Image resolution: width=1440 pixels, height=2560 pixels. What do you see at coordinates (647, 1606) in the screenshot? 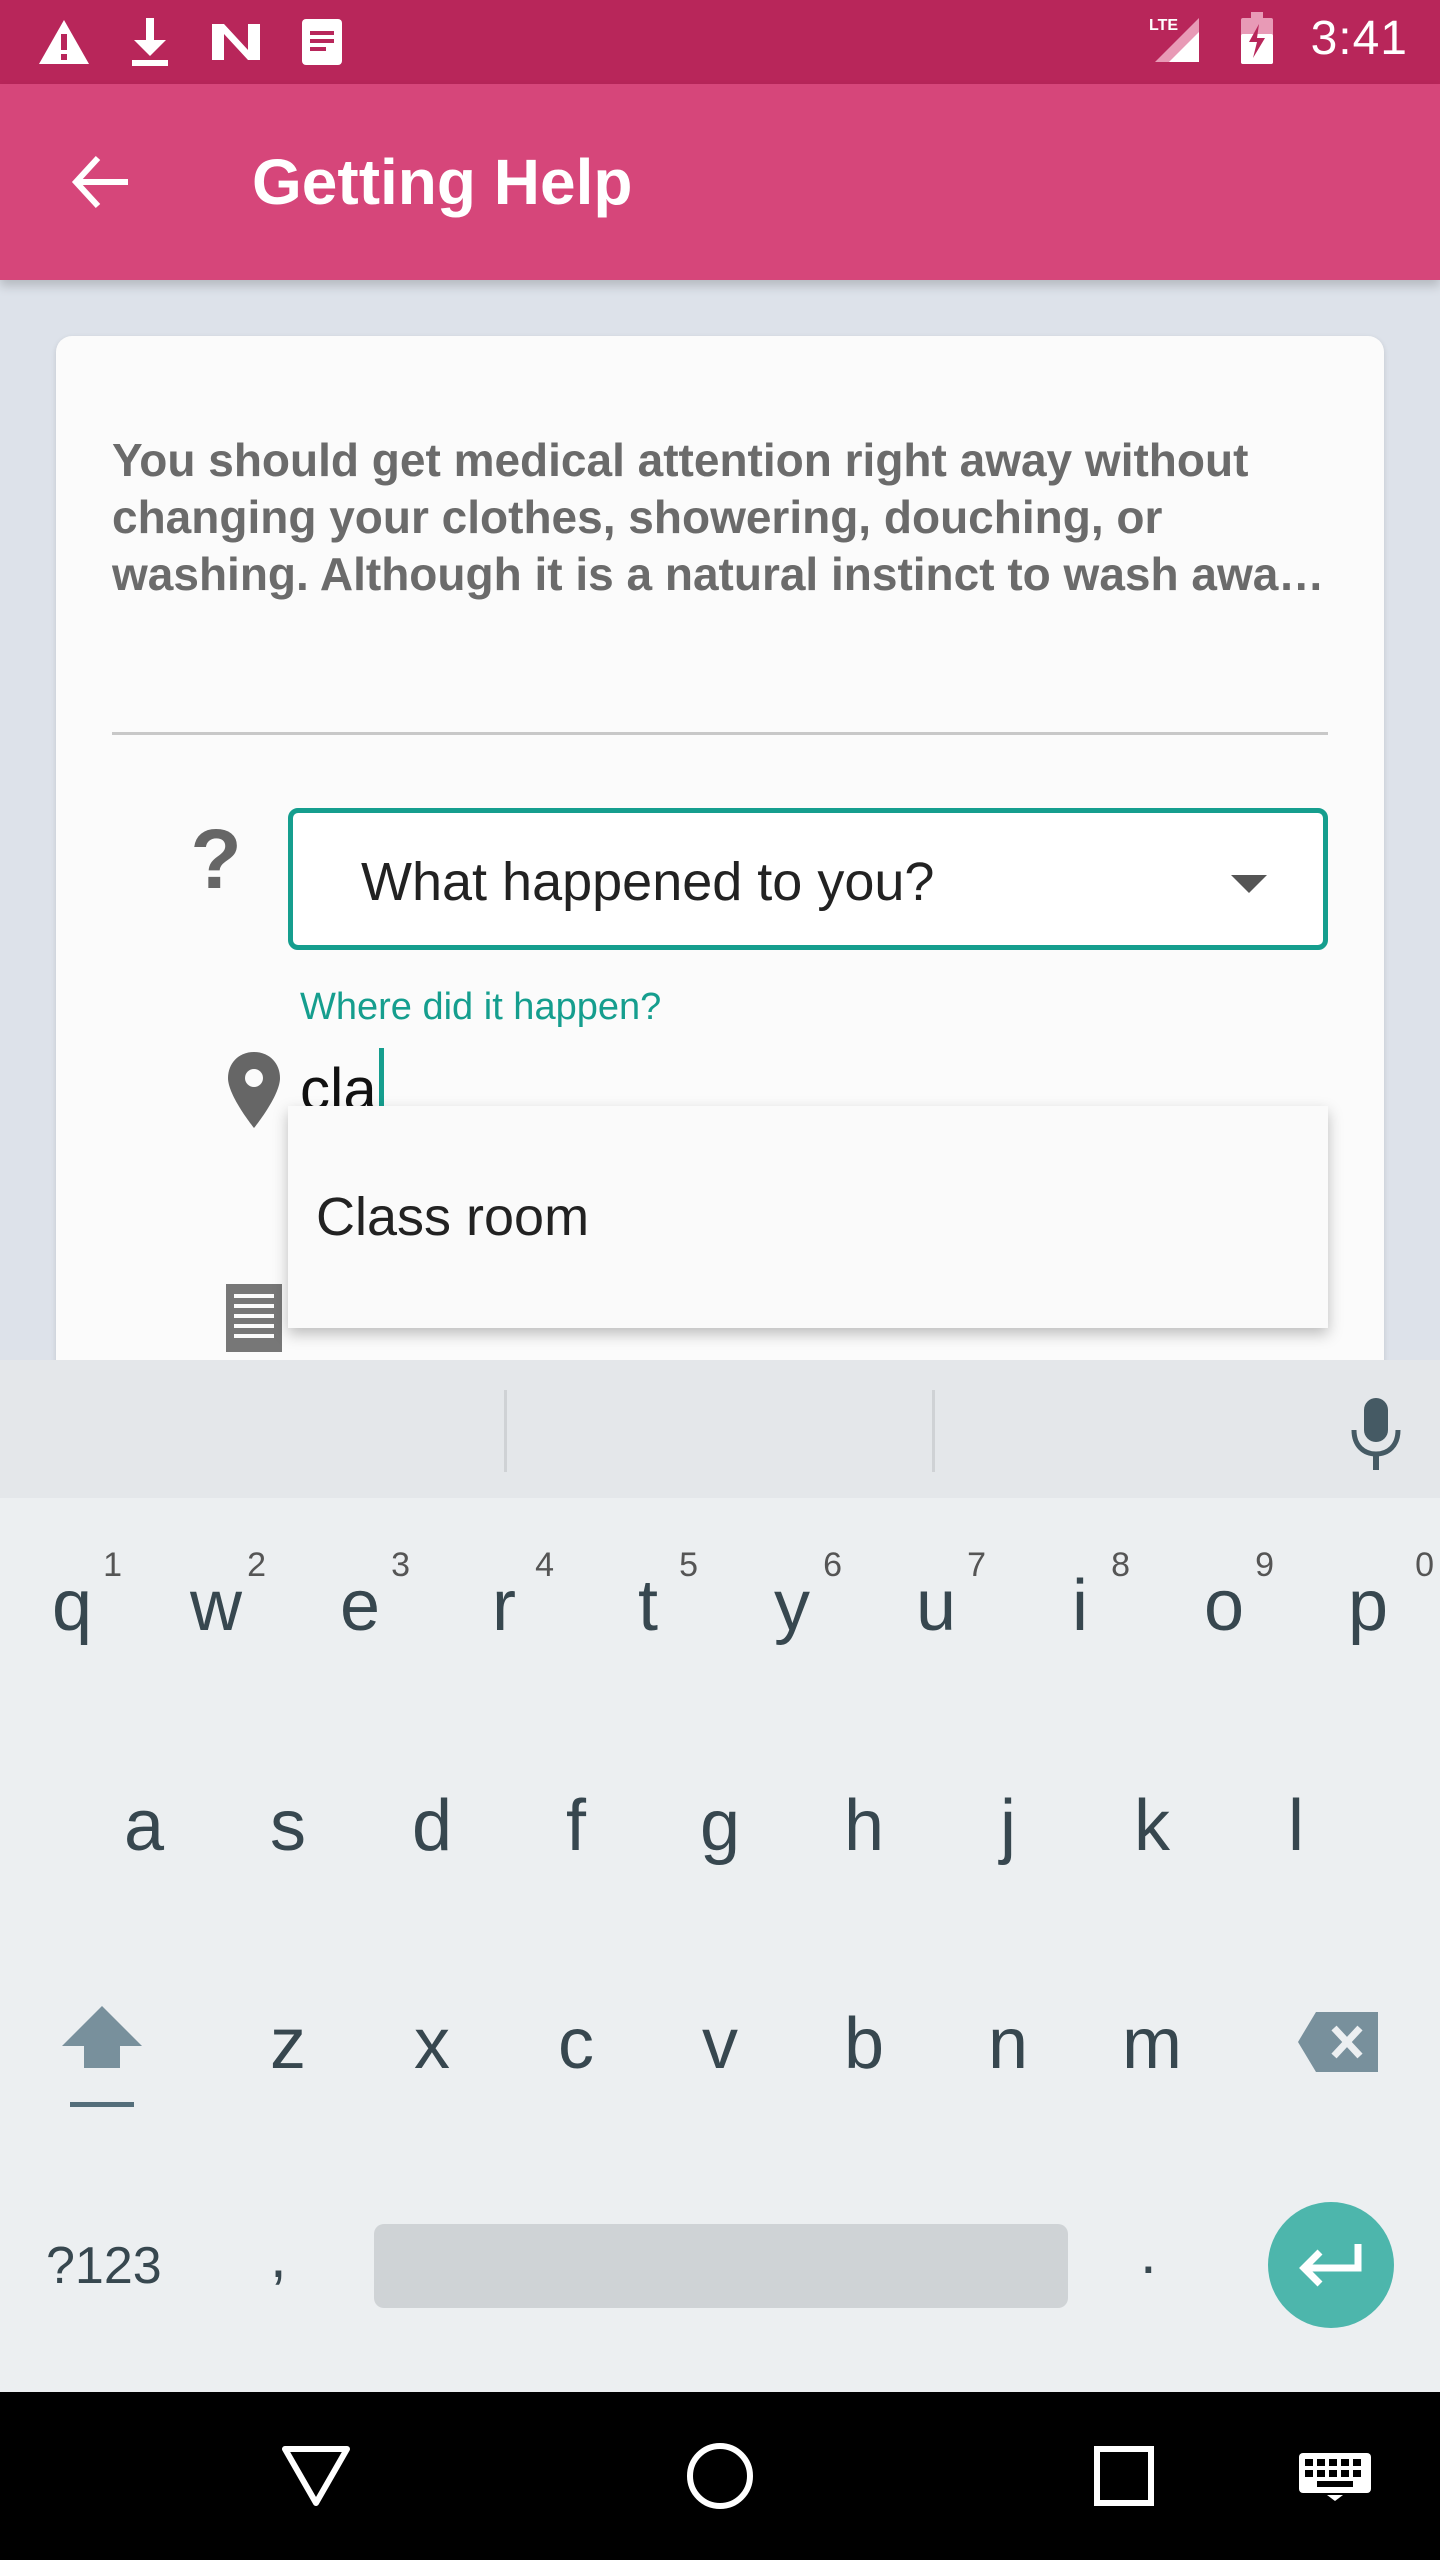
I see `key-label: t` at bounding box center [647, 1606].